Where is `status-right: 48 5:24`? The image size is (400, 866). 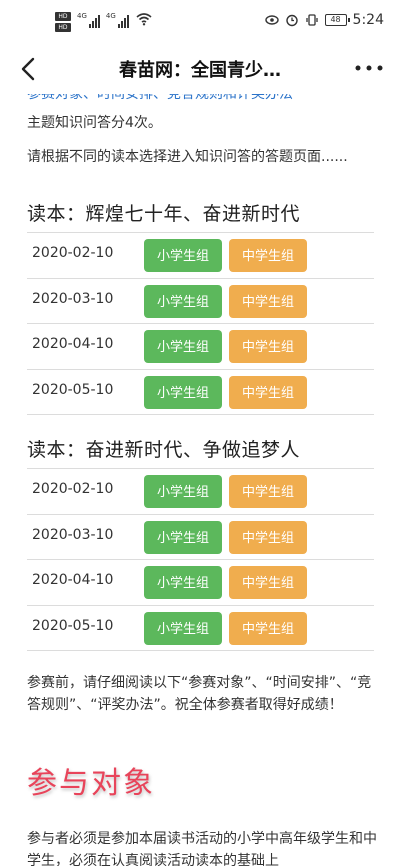 status-right: 48 5:24 is located at coordinates (324, 20).